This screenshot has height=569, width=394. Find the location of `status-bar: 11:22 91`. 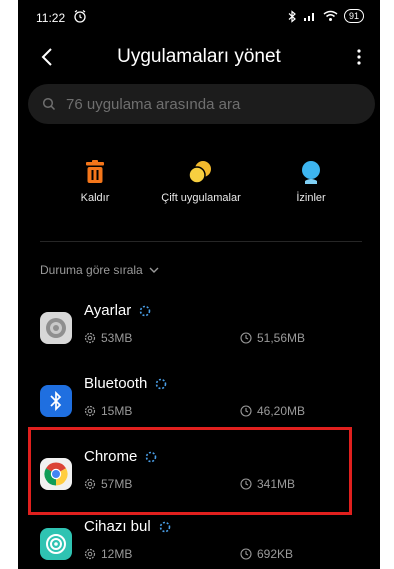

status-bar: 11:22 91 is located at coordinates (199, 17).